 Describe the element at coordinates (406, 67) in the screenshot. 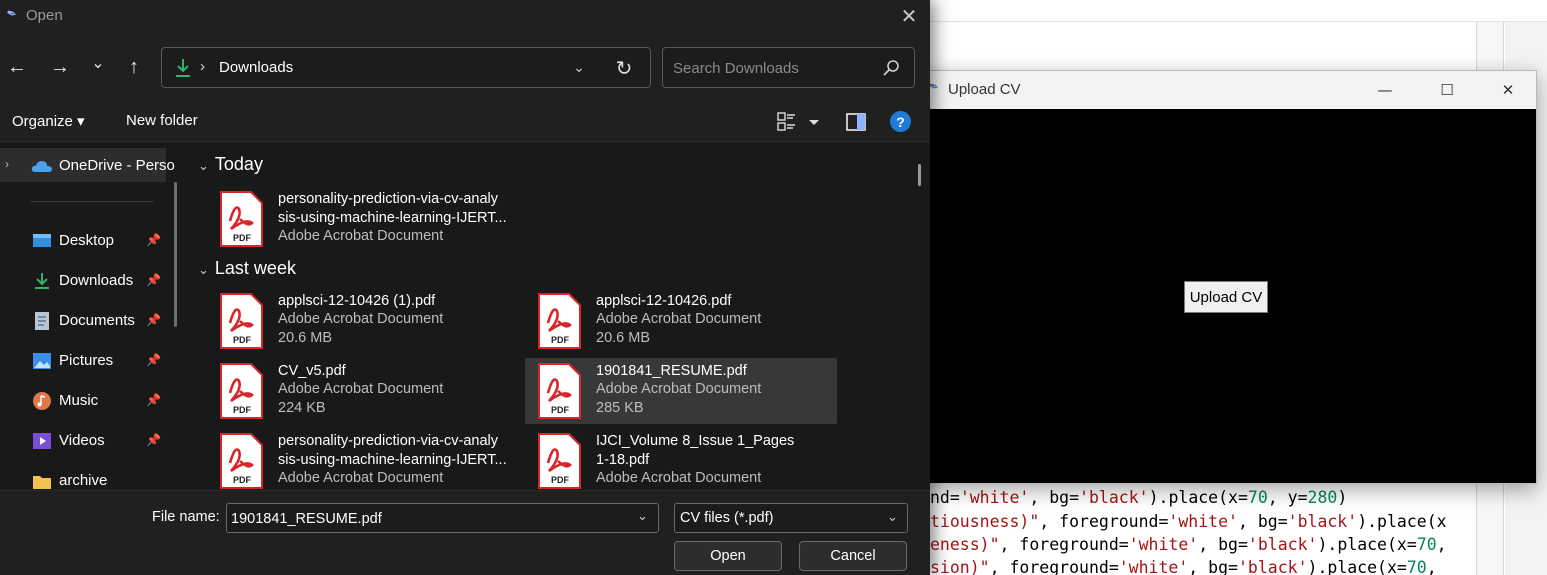

I see `address-bar: › Downloads ⌄ ↻` at that location.